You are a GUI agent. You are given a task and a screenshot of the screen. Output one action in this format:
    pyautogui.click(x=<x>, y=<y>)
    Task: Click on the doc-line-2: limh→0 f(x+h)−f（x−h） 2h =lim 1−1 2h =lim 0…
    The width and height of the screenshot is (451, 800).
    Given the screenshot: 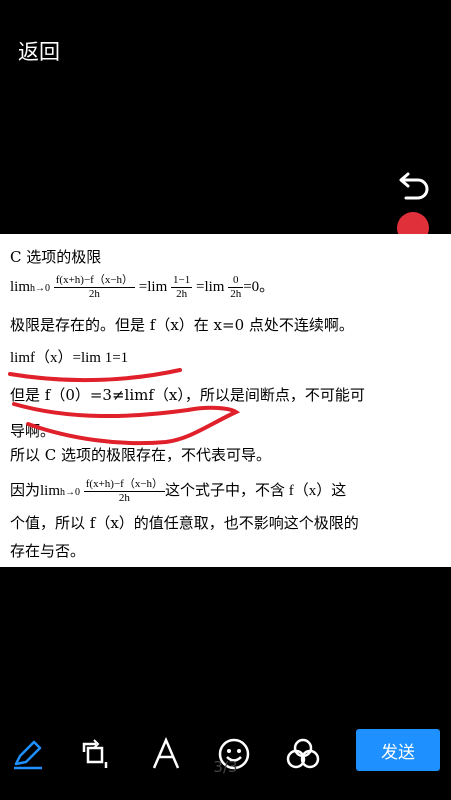 What is the action you would take?
    pyautogui.click(x=142, y=287)
    